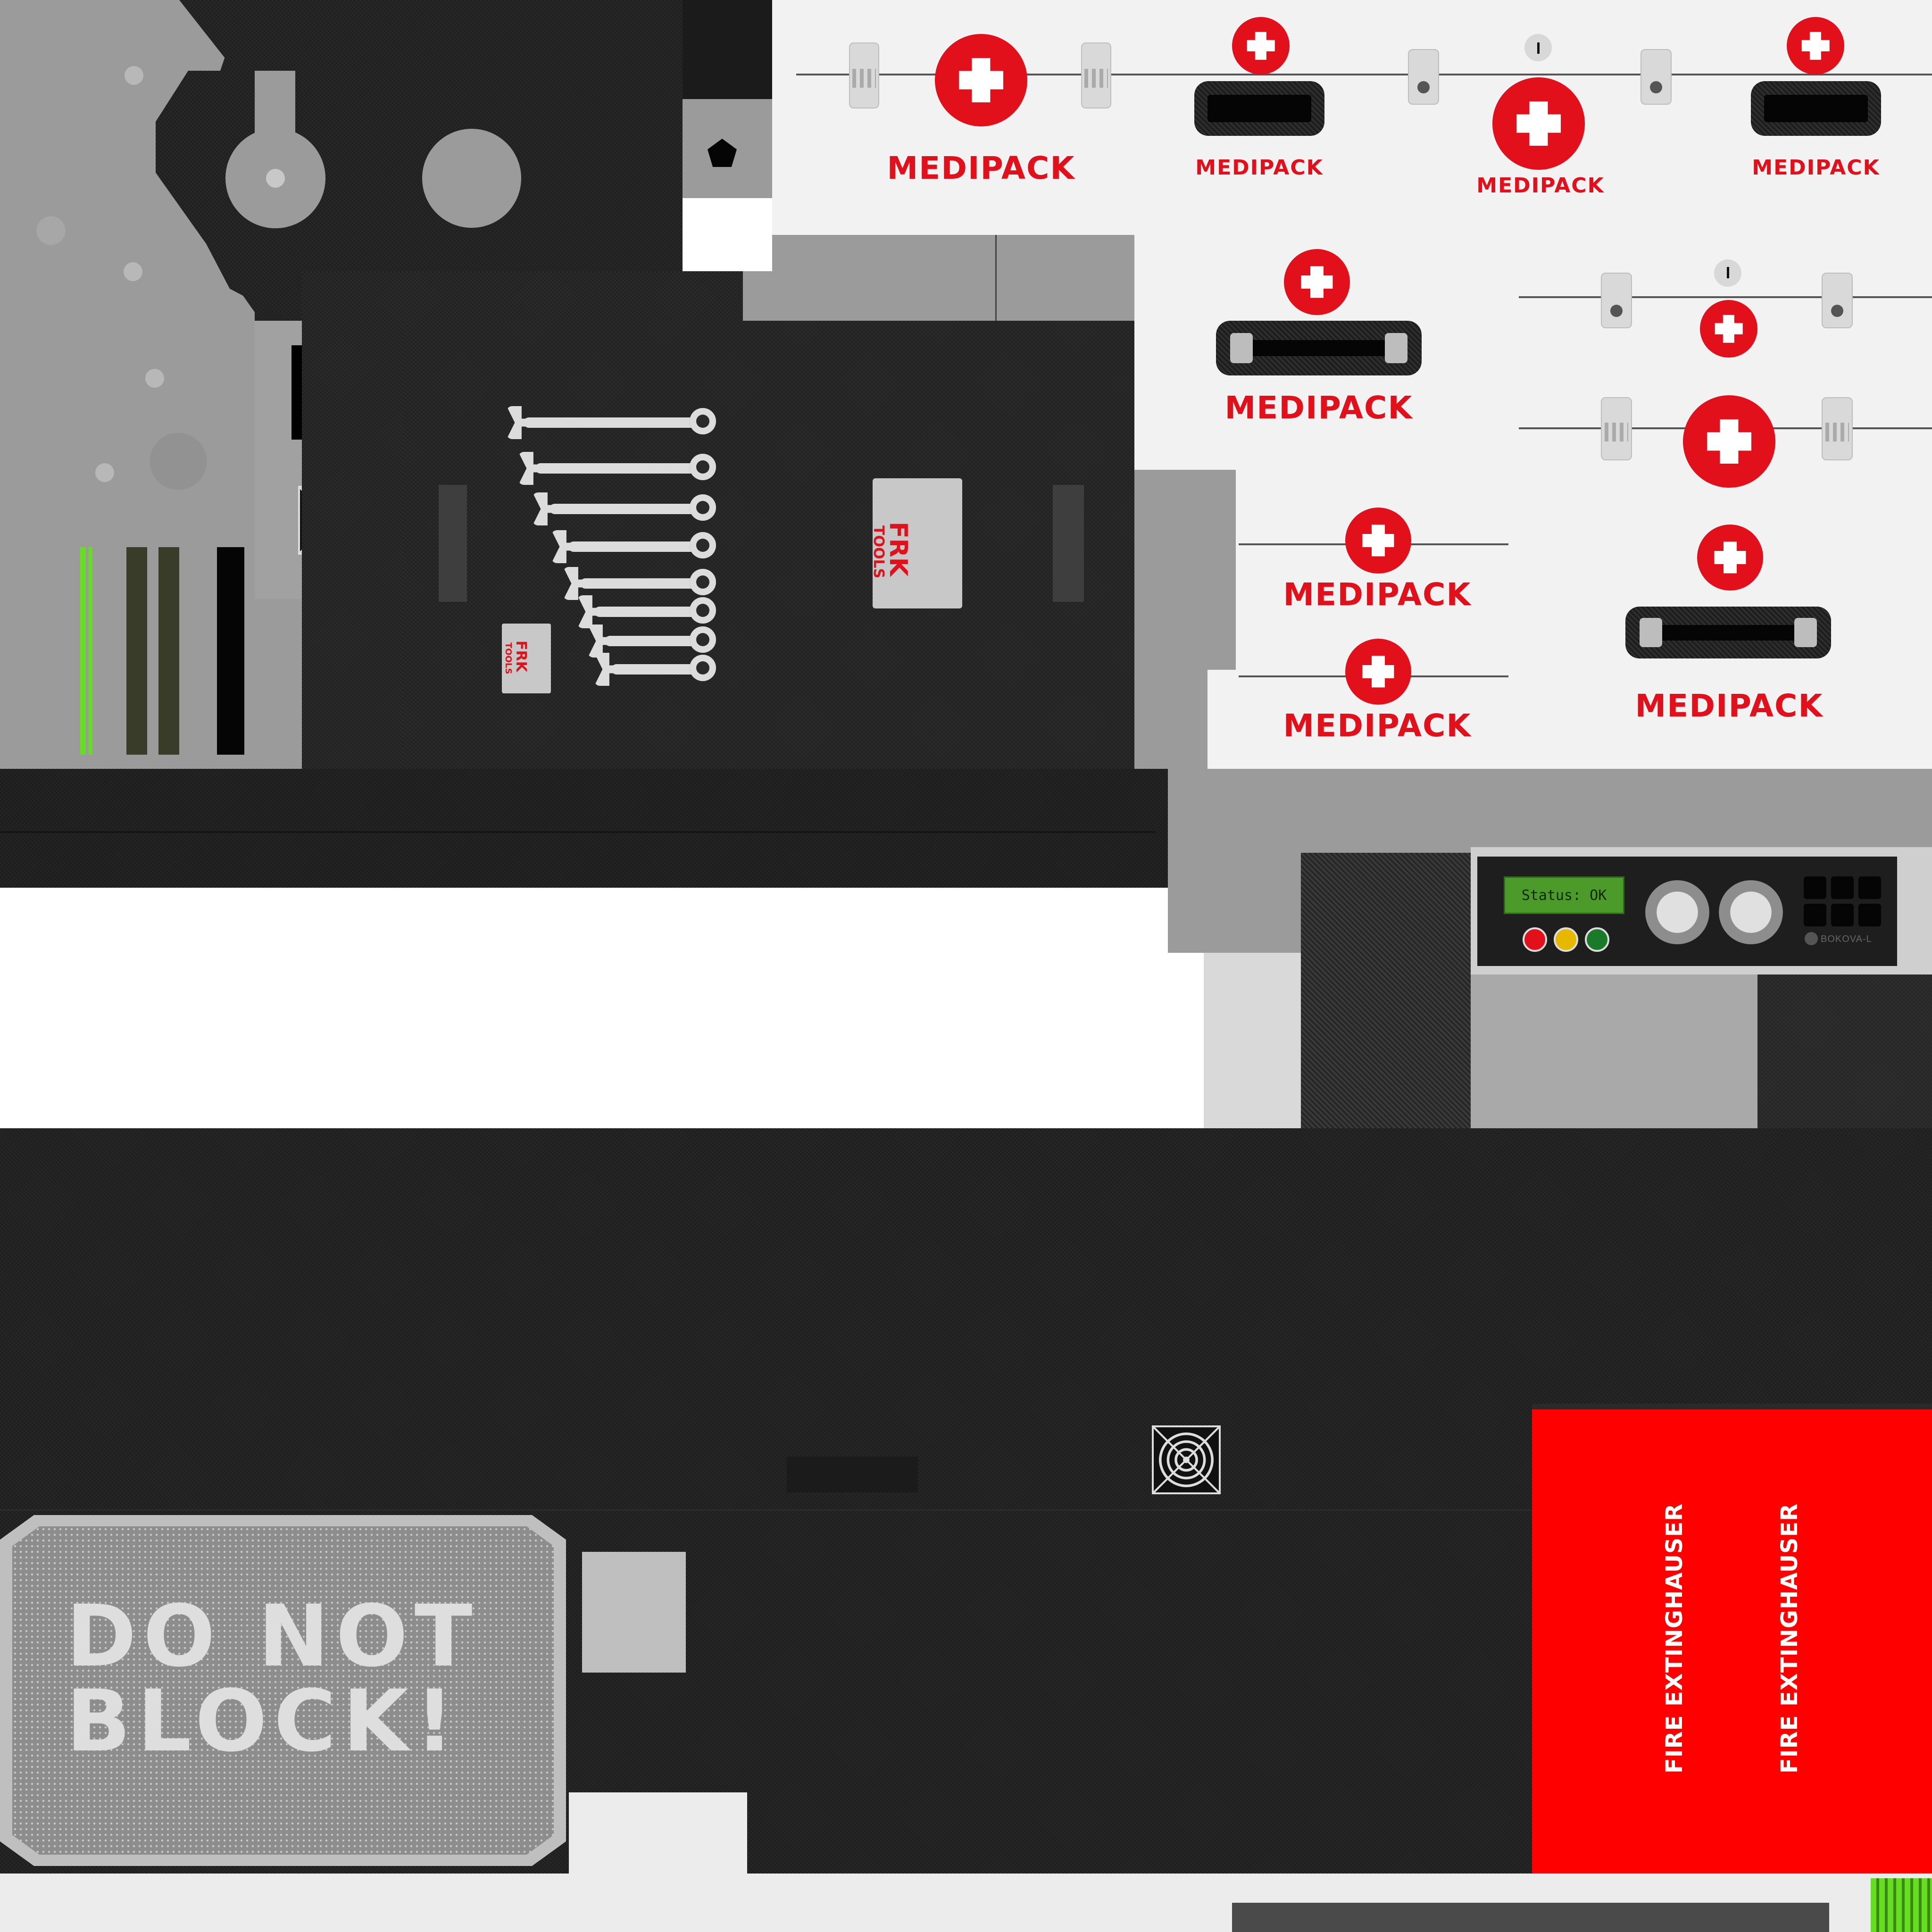 The height and width of the screenshot is (1932, 1932). I want to click on tool-board-main, so click(768, 545).